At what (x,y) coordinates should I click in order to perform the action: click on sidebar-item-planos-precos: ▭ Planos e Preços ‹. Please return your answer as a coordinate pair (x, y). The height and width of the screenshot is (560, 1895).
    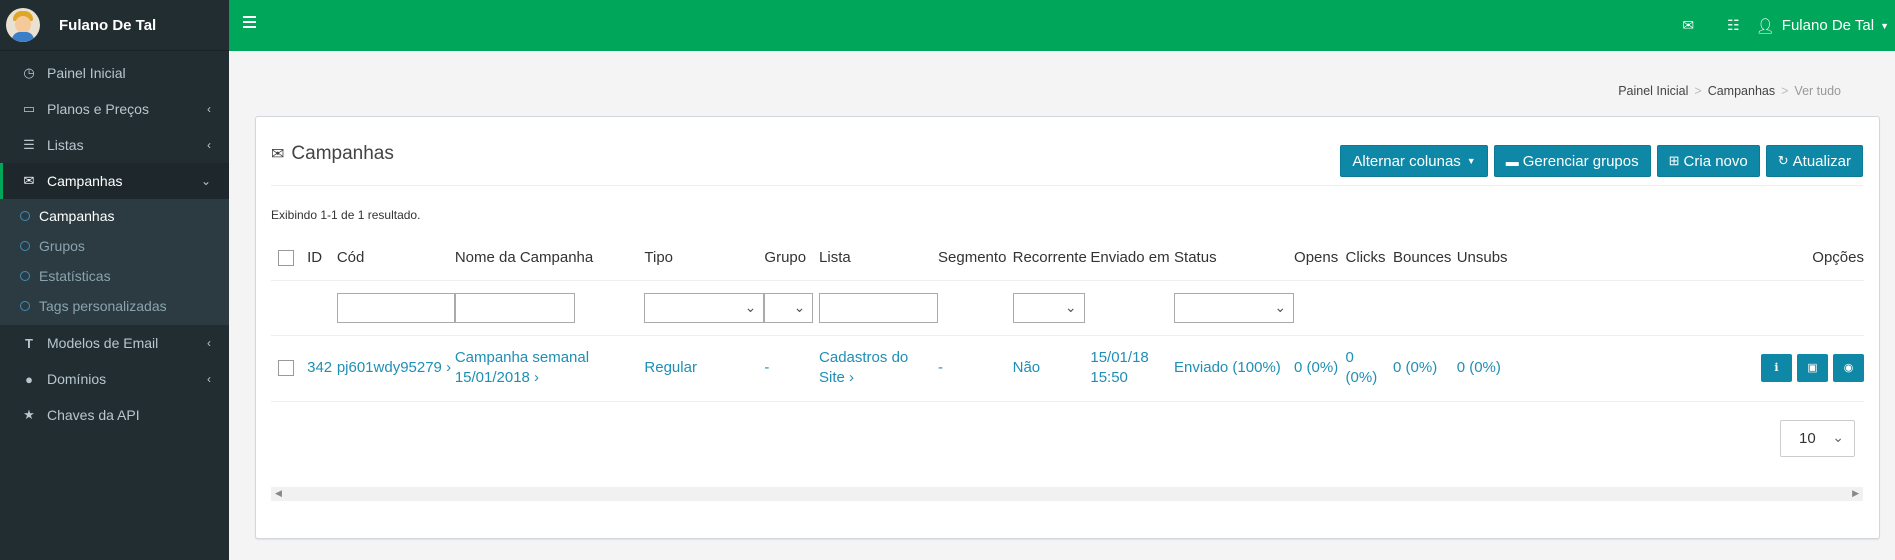
    Looking at the image, I should click on (114, 109).